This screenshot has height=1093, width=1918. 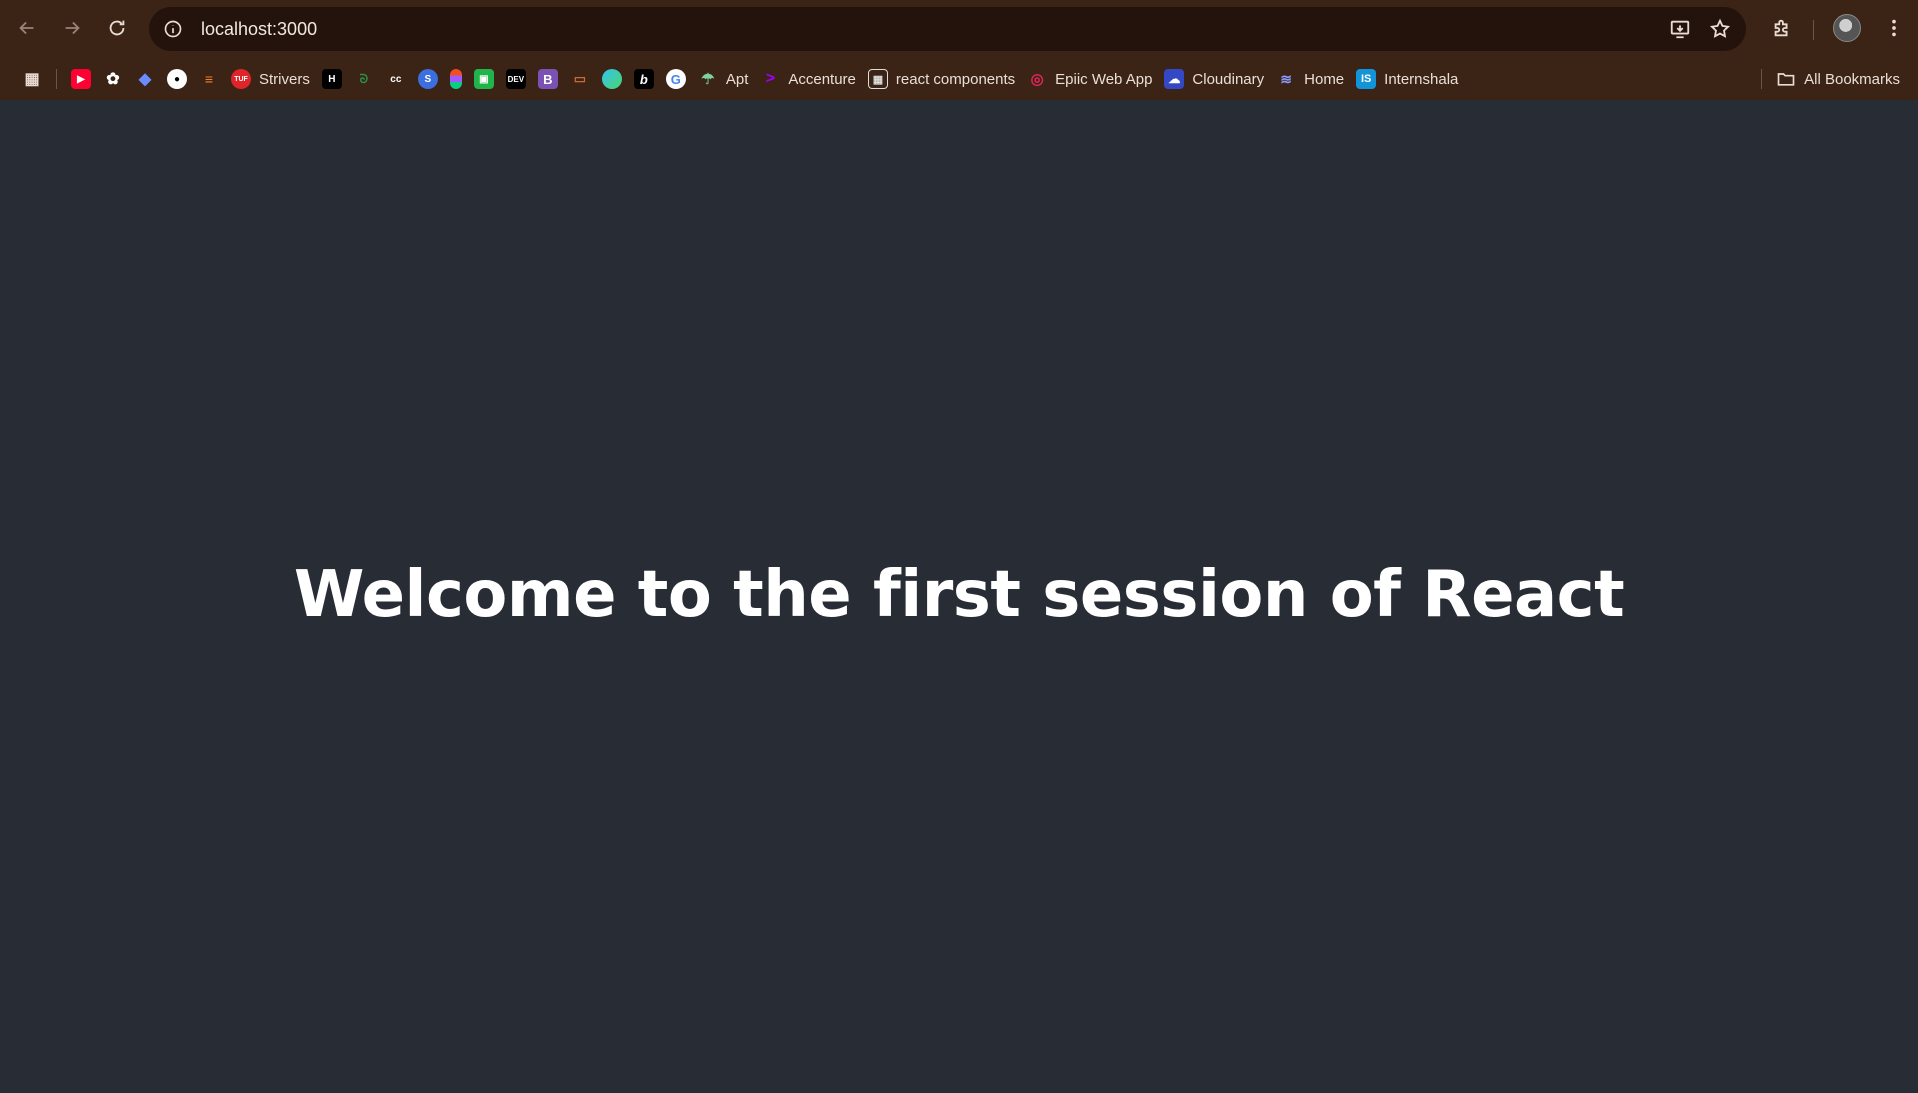 I want to click on bookmark-s: S, so click(x=428, y=79).